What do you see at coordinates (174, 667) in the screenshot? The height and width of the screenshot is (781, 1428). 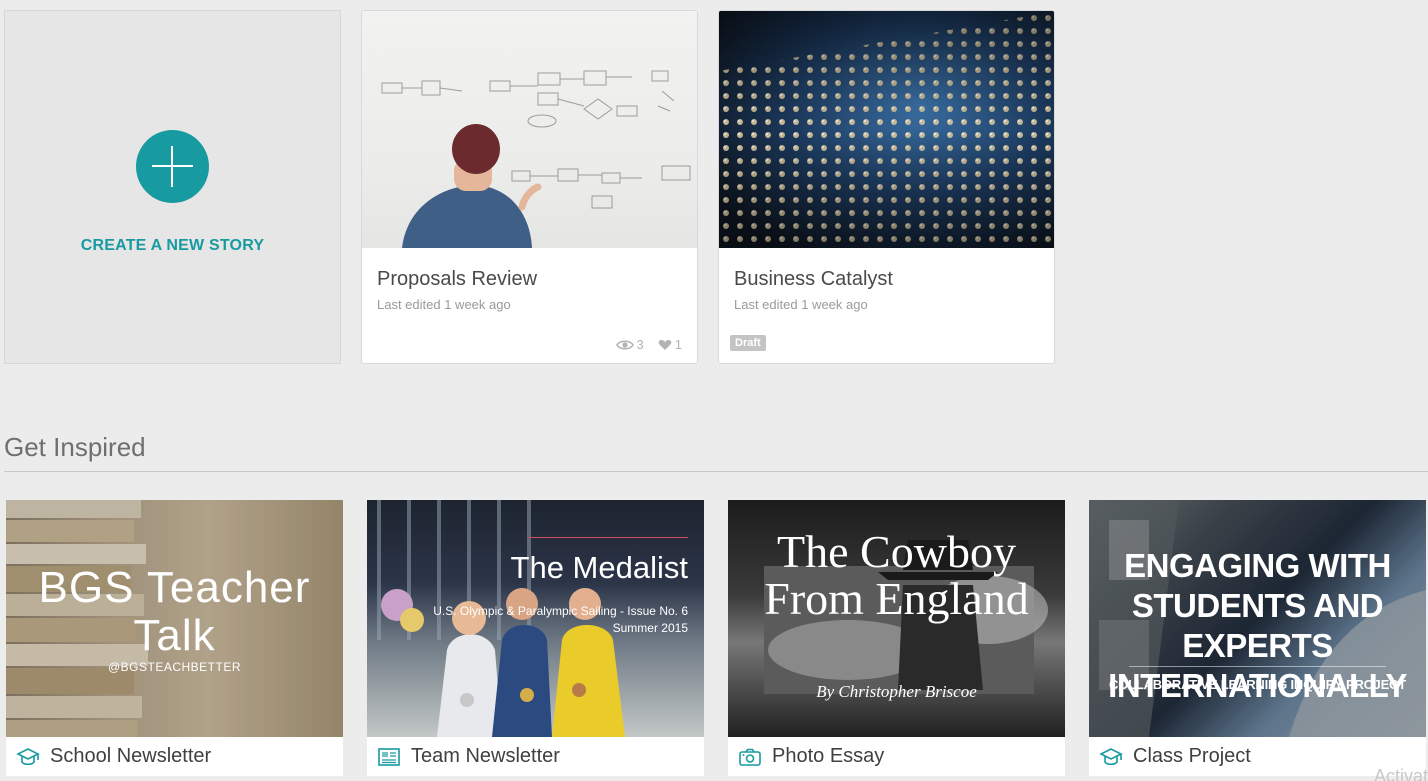 I see `template-image-subtitle: @BGSTEACHBETTER` at bounding box center [174, 667].